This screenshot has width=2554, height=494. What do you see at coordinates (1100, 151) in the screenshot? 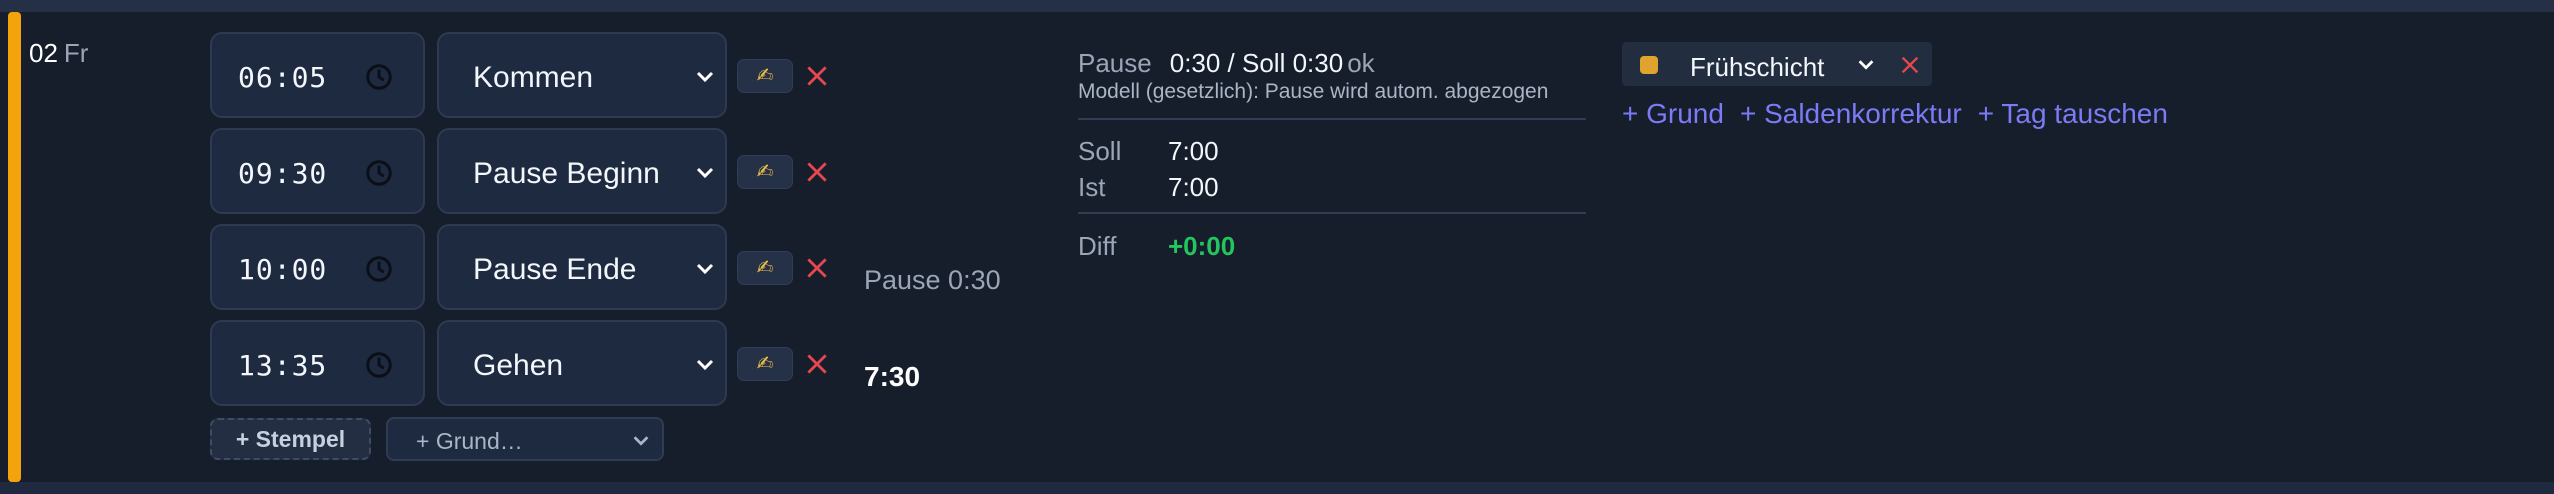
I see `soll-label: Soll` at bounding box center [1100, 151].